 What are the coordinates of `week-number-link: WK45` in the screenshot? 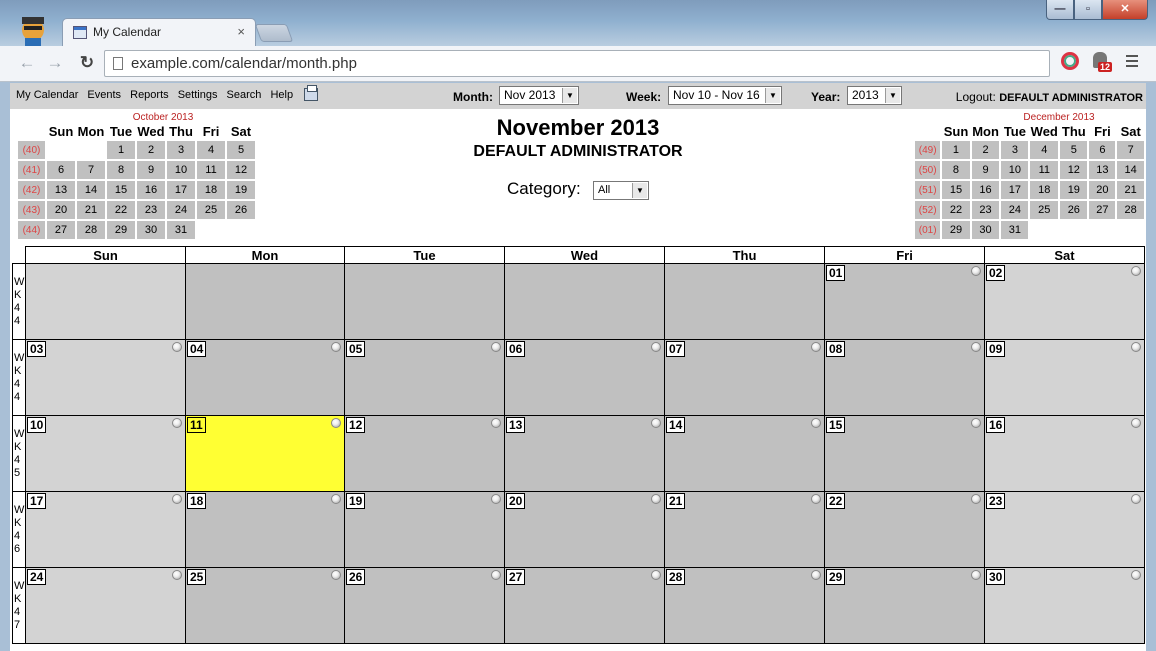 It's located at (19, 453).